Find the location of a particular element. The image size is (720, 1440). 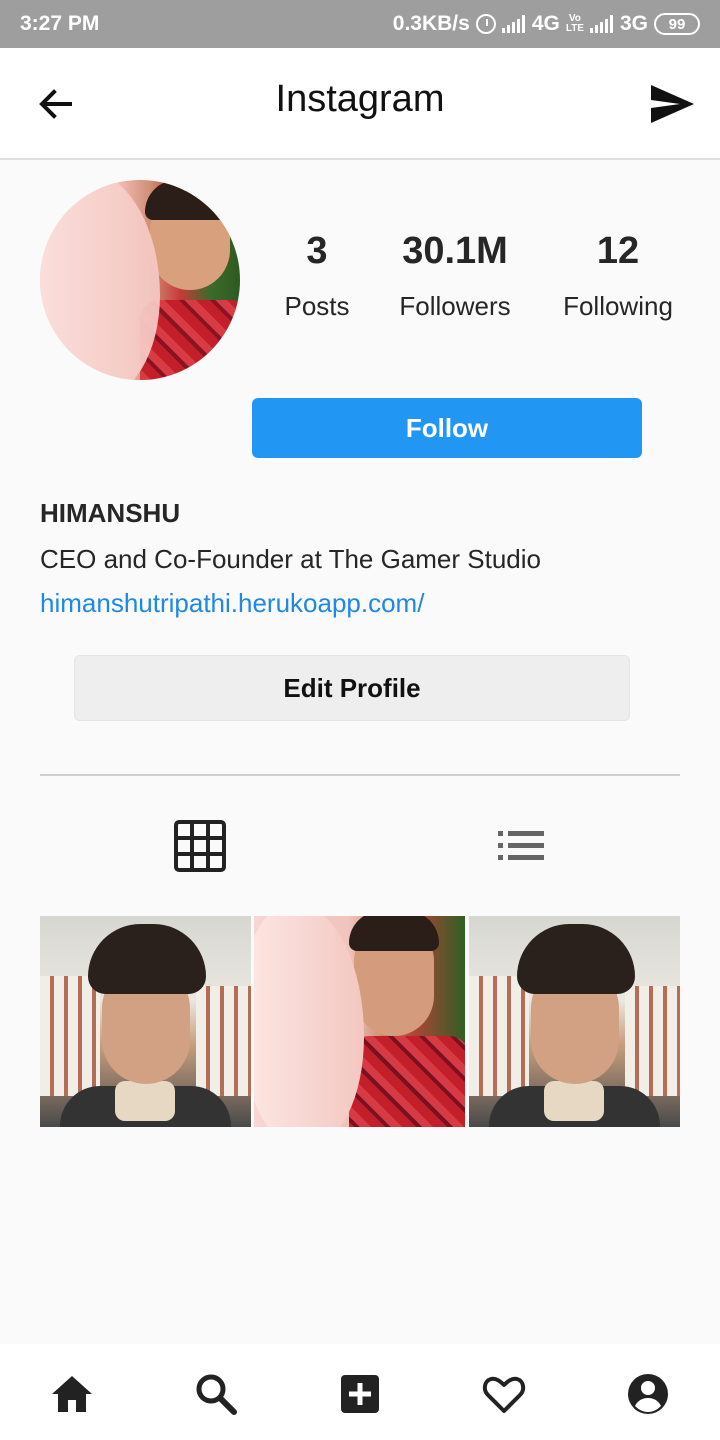

top-app-bar: Instagram is located at coordinates (360, 104).